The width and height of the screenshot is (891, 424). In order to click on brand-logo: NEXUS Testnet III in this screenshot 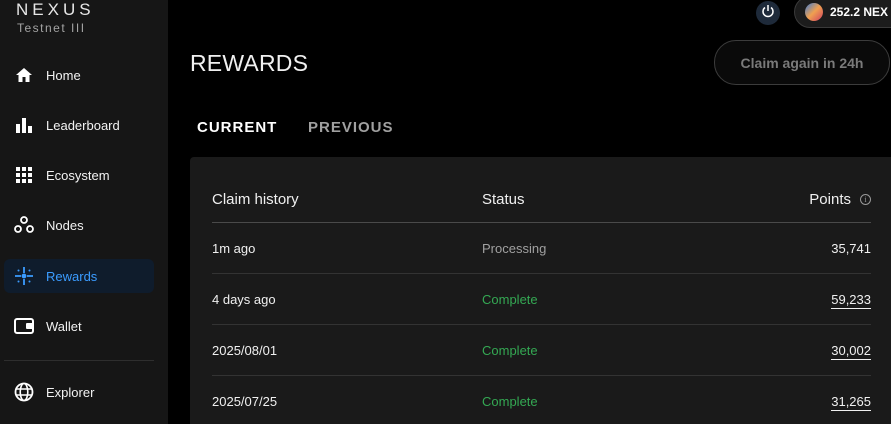, I will do `click(55, 18)`.